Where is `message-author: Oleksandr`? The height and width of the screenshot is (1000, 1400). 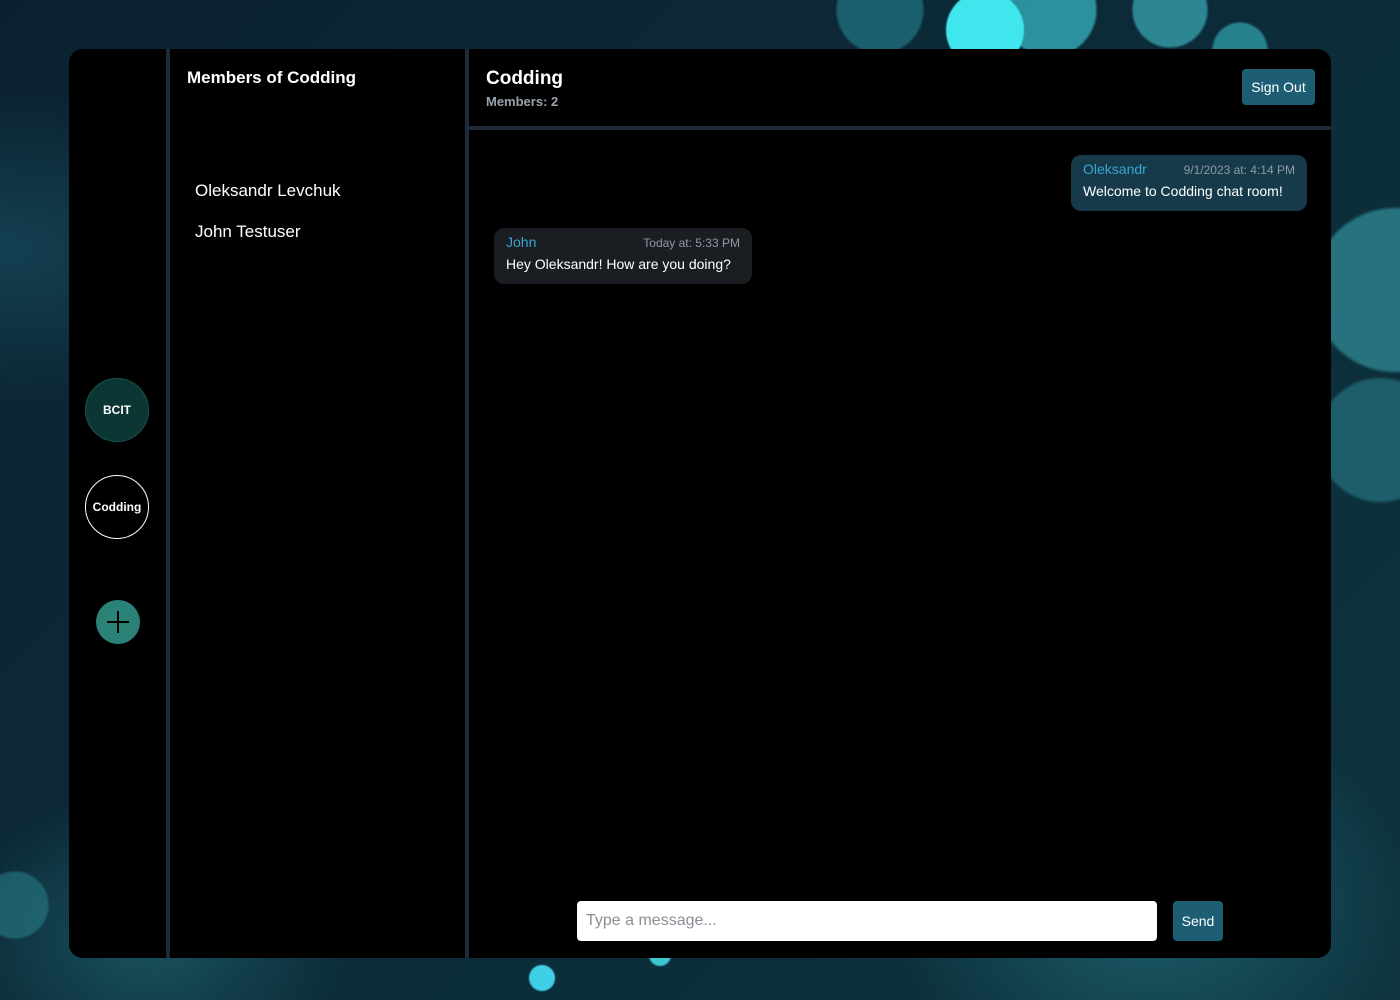 message-author: Oleksandr is located at coordinates (1115, 169).